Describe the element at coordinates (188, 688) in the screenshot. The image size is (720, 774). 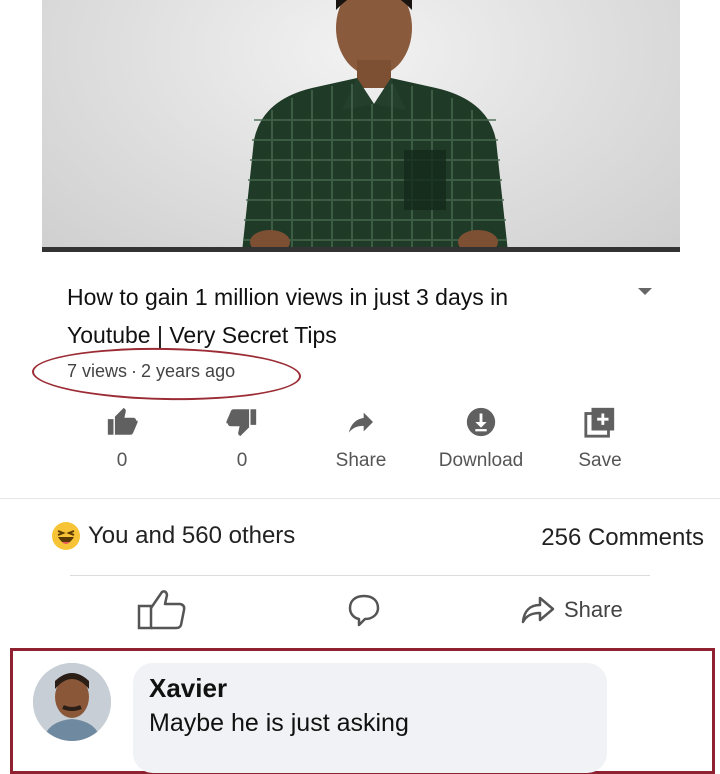
I see `comment-author: Xavier` at that location.